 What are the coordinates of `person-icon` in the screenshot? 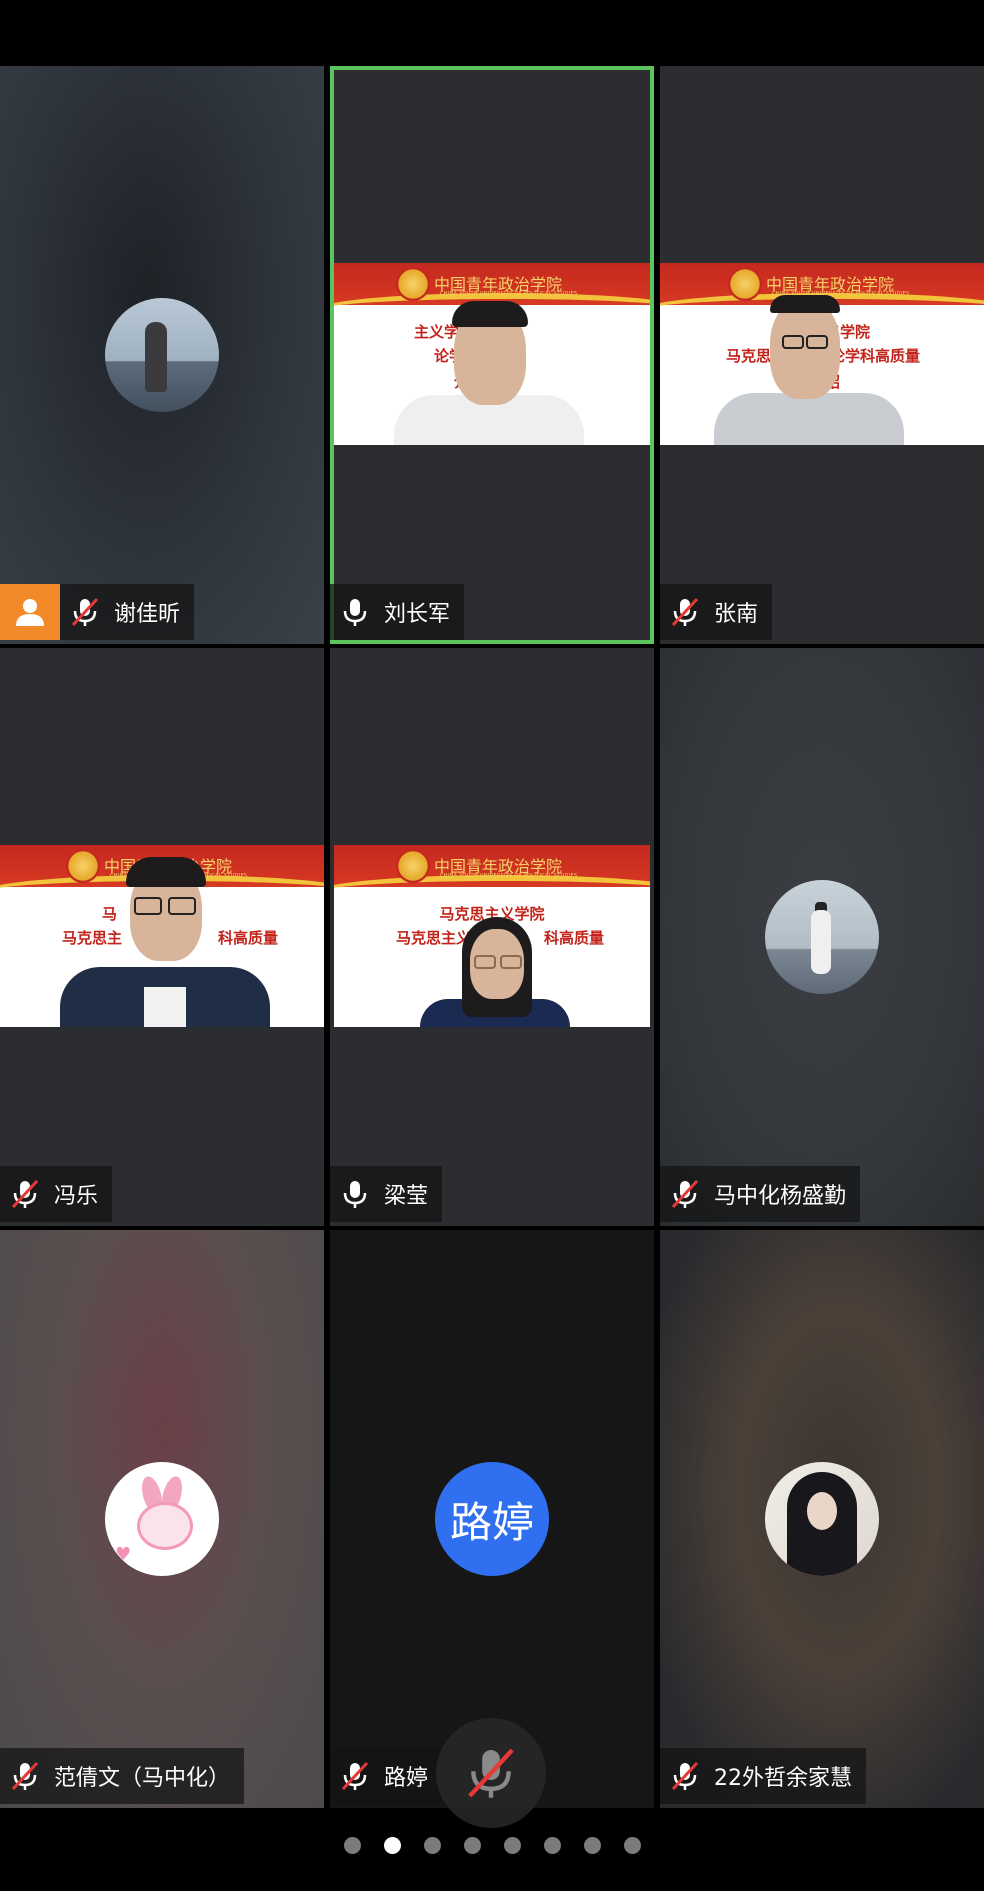 It's located at (30, 612).